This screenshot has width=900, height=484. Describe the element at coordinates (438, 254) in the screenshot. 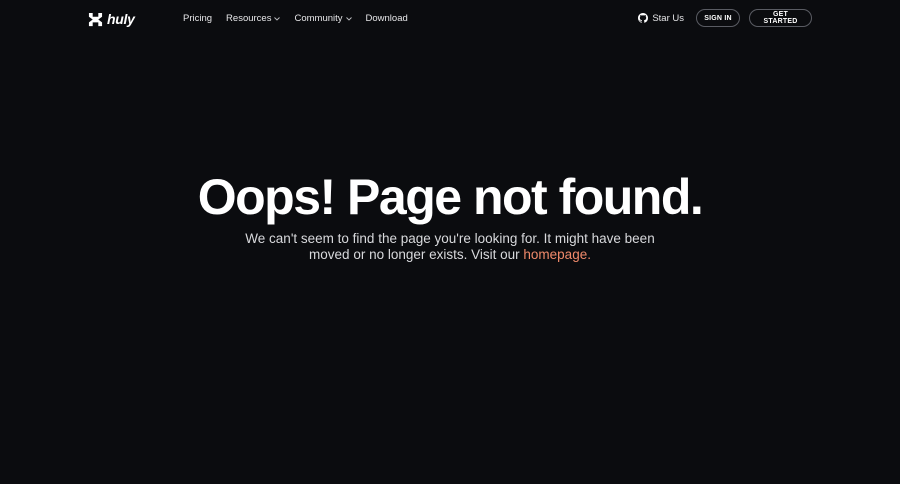

I see `message-line-2-prefix: or no longer exists. Visit our` at that location.